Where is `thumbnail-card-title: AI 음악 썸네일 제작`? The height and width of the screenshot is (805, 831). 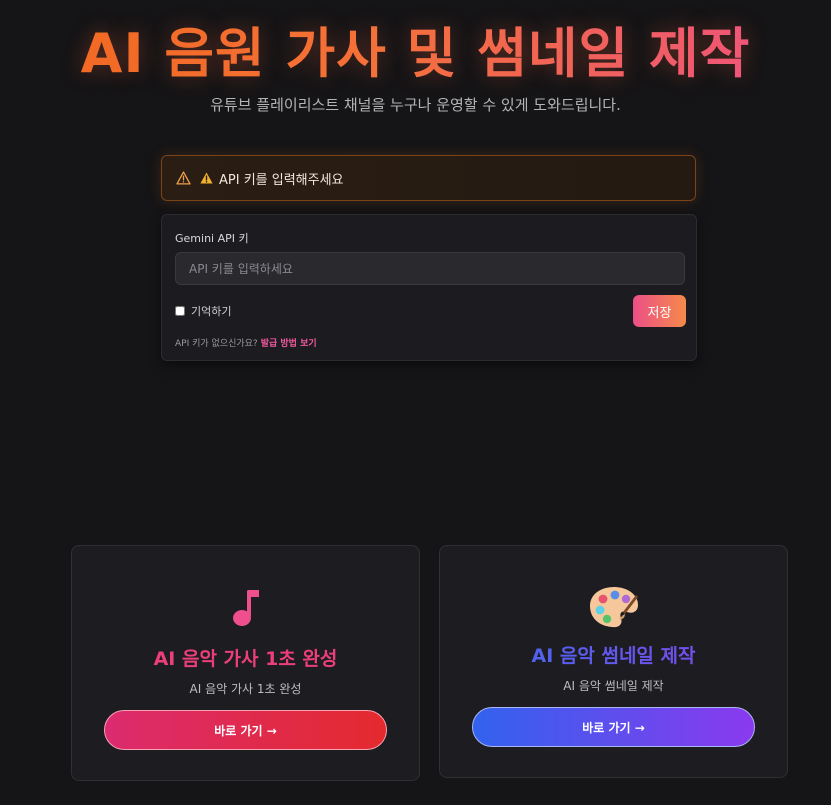 thumbnail-card-title: AI 음악 썸네일 제작 is located at coordinates (613, 654).